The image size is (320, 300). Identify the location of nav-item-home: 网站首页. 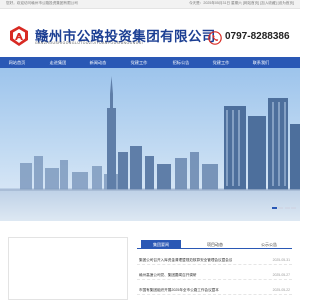
(17, 62).